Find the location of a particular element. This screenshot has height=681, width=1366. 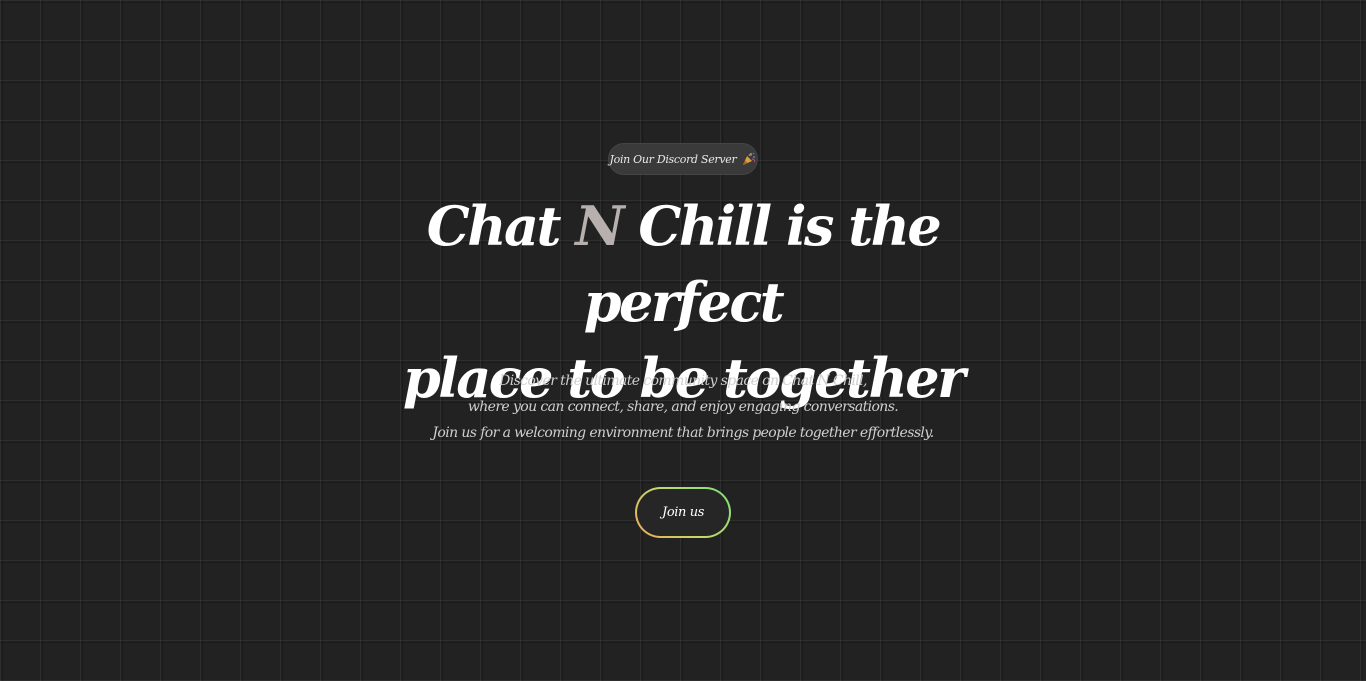

discord-server-badge: Join Our Discord Server is located at coordinates (683, 159).